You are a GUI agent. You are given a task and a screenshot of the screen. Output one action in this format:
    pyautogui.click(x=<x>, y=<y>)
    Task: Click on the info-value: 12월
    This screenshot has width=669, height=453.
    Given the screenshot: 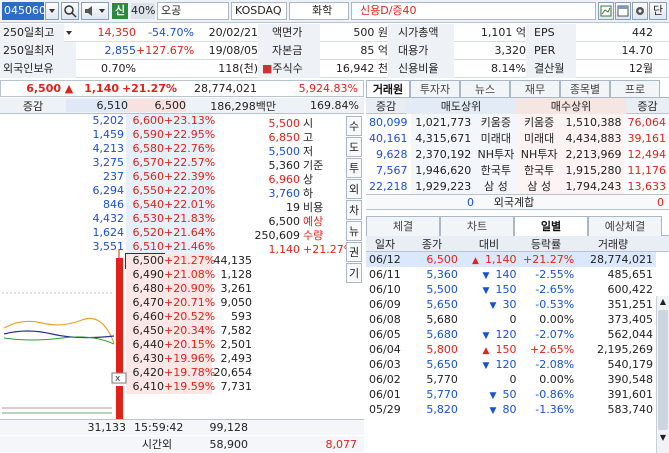 What is the action you would take?
    pyautogui.click(x=640, y=68)
    